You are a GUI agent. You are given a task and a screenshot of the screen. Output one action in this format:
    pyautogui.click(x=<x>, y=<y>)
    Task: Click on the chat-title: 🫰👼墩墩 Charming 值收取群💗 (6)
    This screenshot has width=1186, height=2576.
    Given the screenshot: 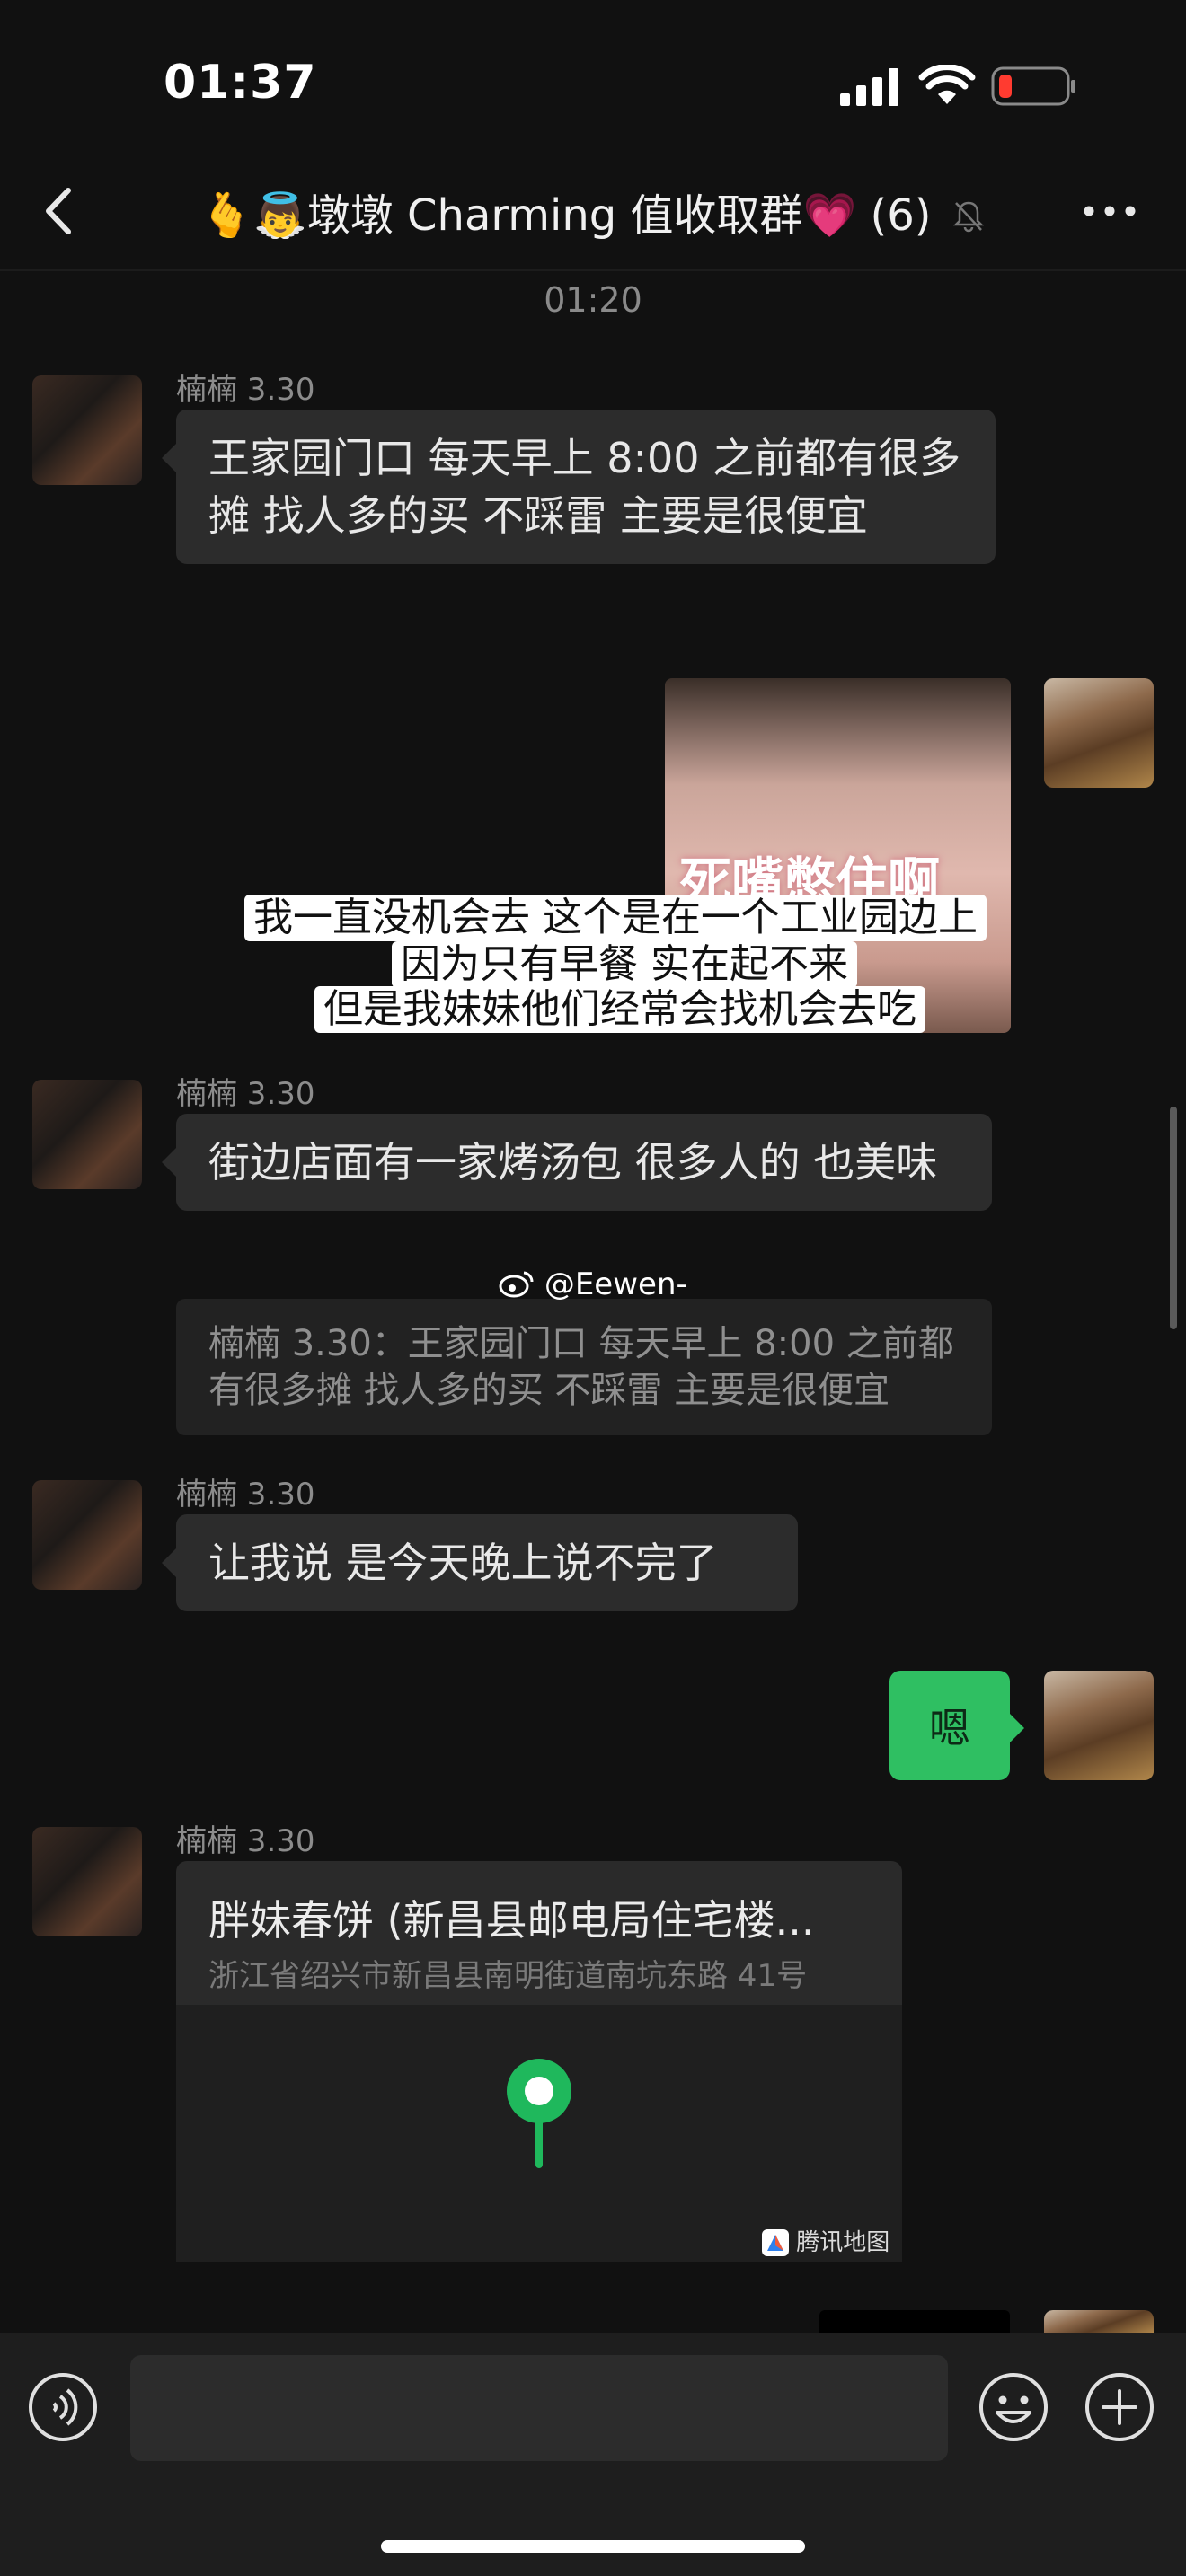 What is the action you would take?
    pyautogui.click(x=593, y=211)
    